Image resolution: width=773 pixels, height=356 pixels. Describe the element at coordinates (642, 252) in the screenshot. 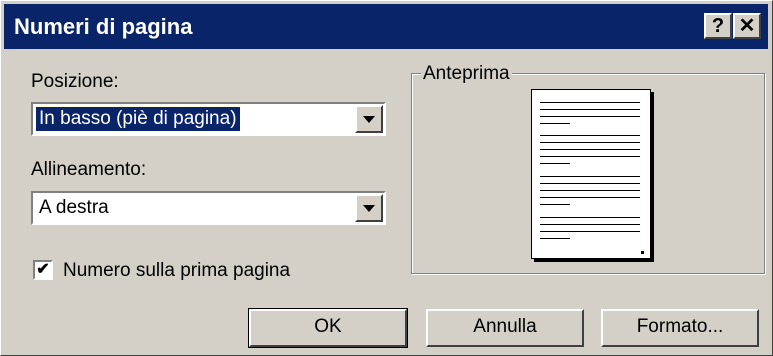

I see `page-number-marker-icon` at that location.